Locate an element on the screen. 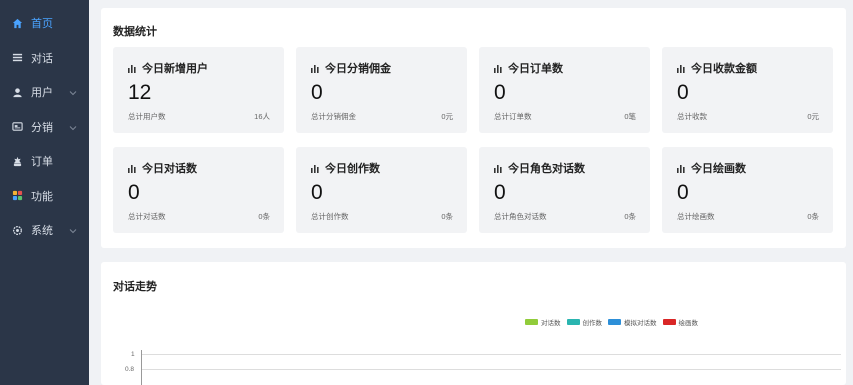  legend-item-chats: 对话数 is located at coordinates (543, 322).